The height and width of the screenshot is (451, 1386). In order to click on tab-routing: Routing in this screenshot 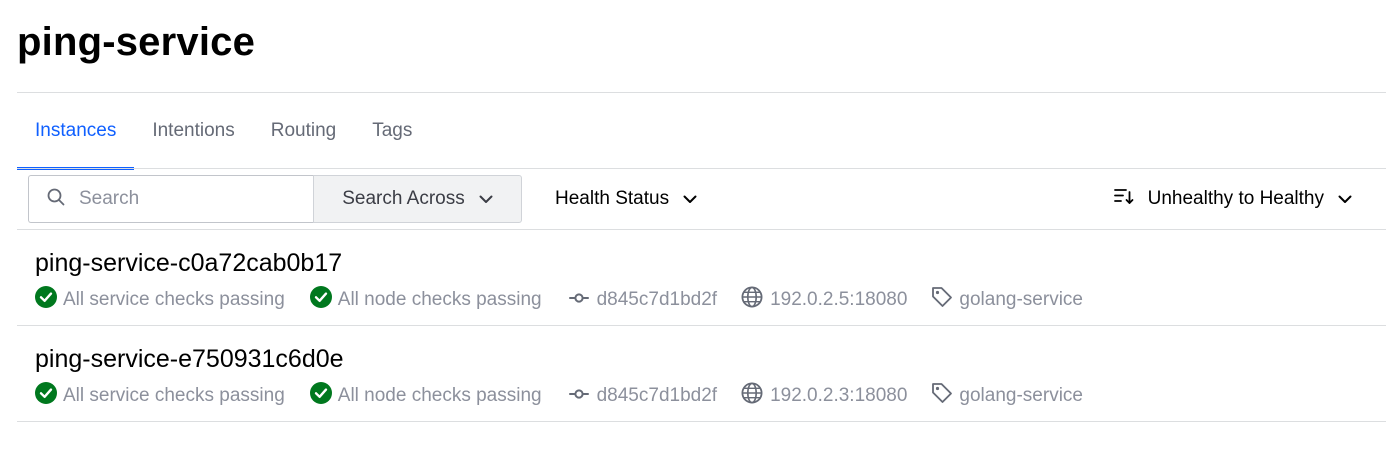, I will do `click(304, 131)`.